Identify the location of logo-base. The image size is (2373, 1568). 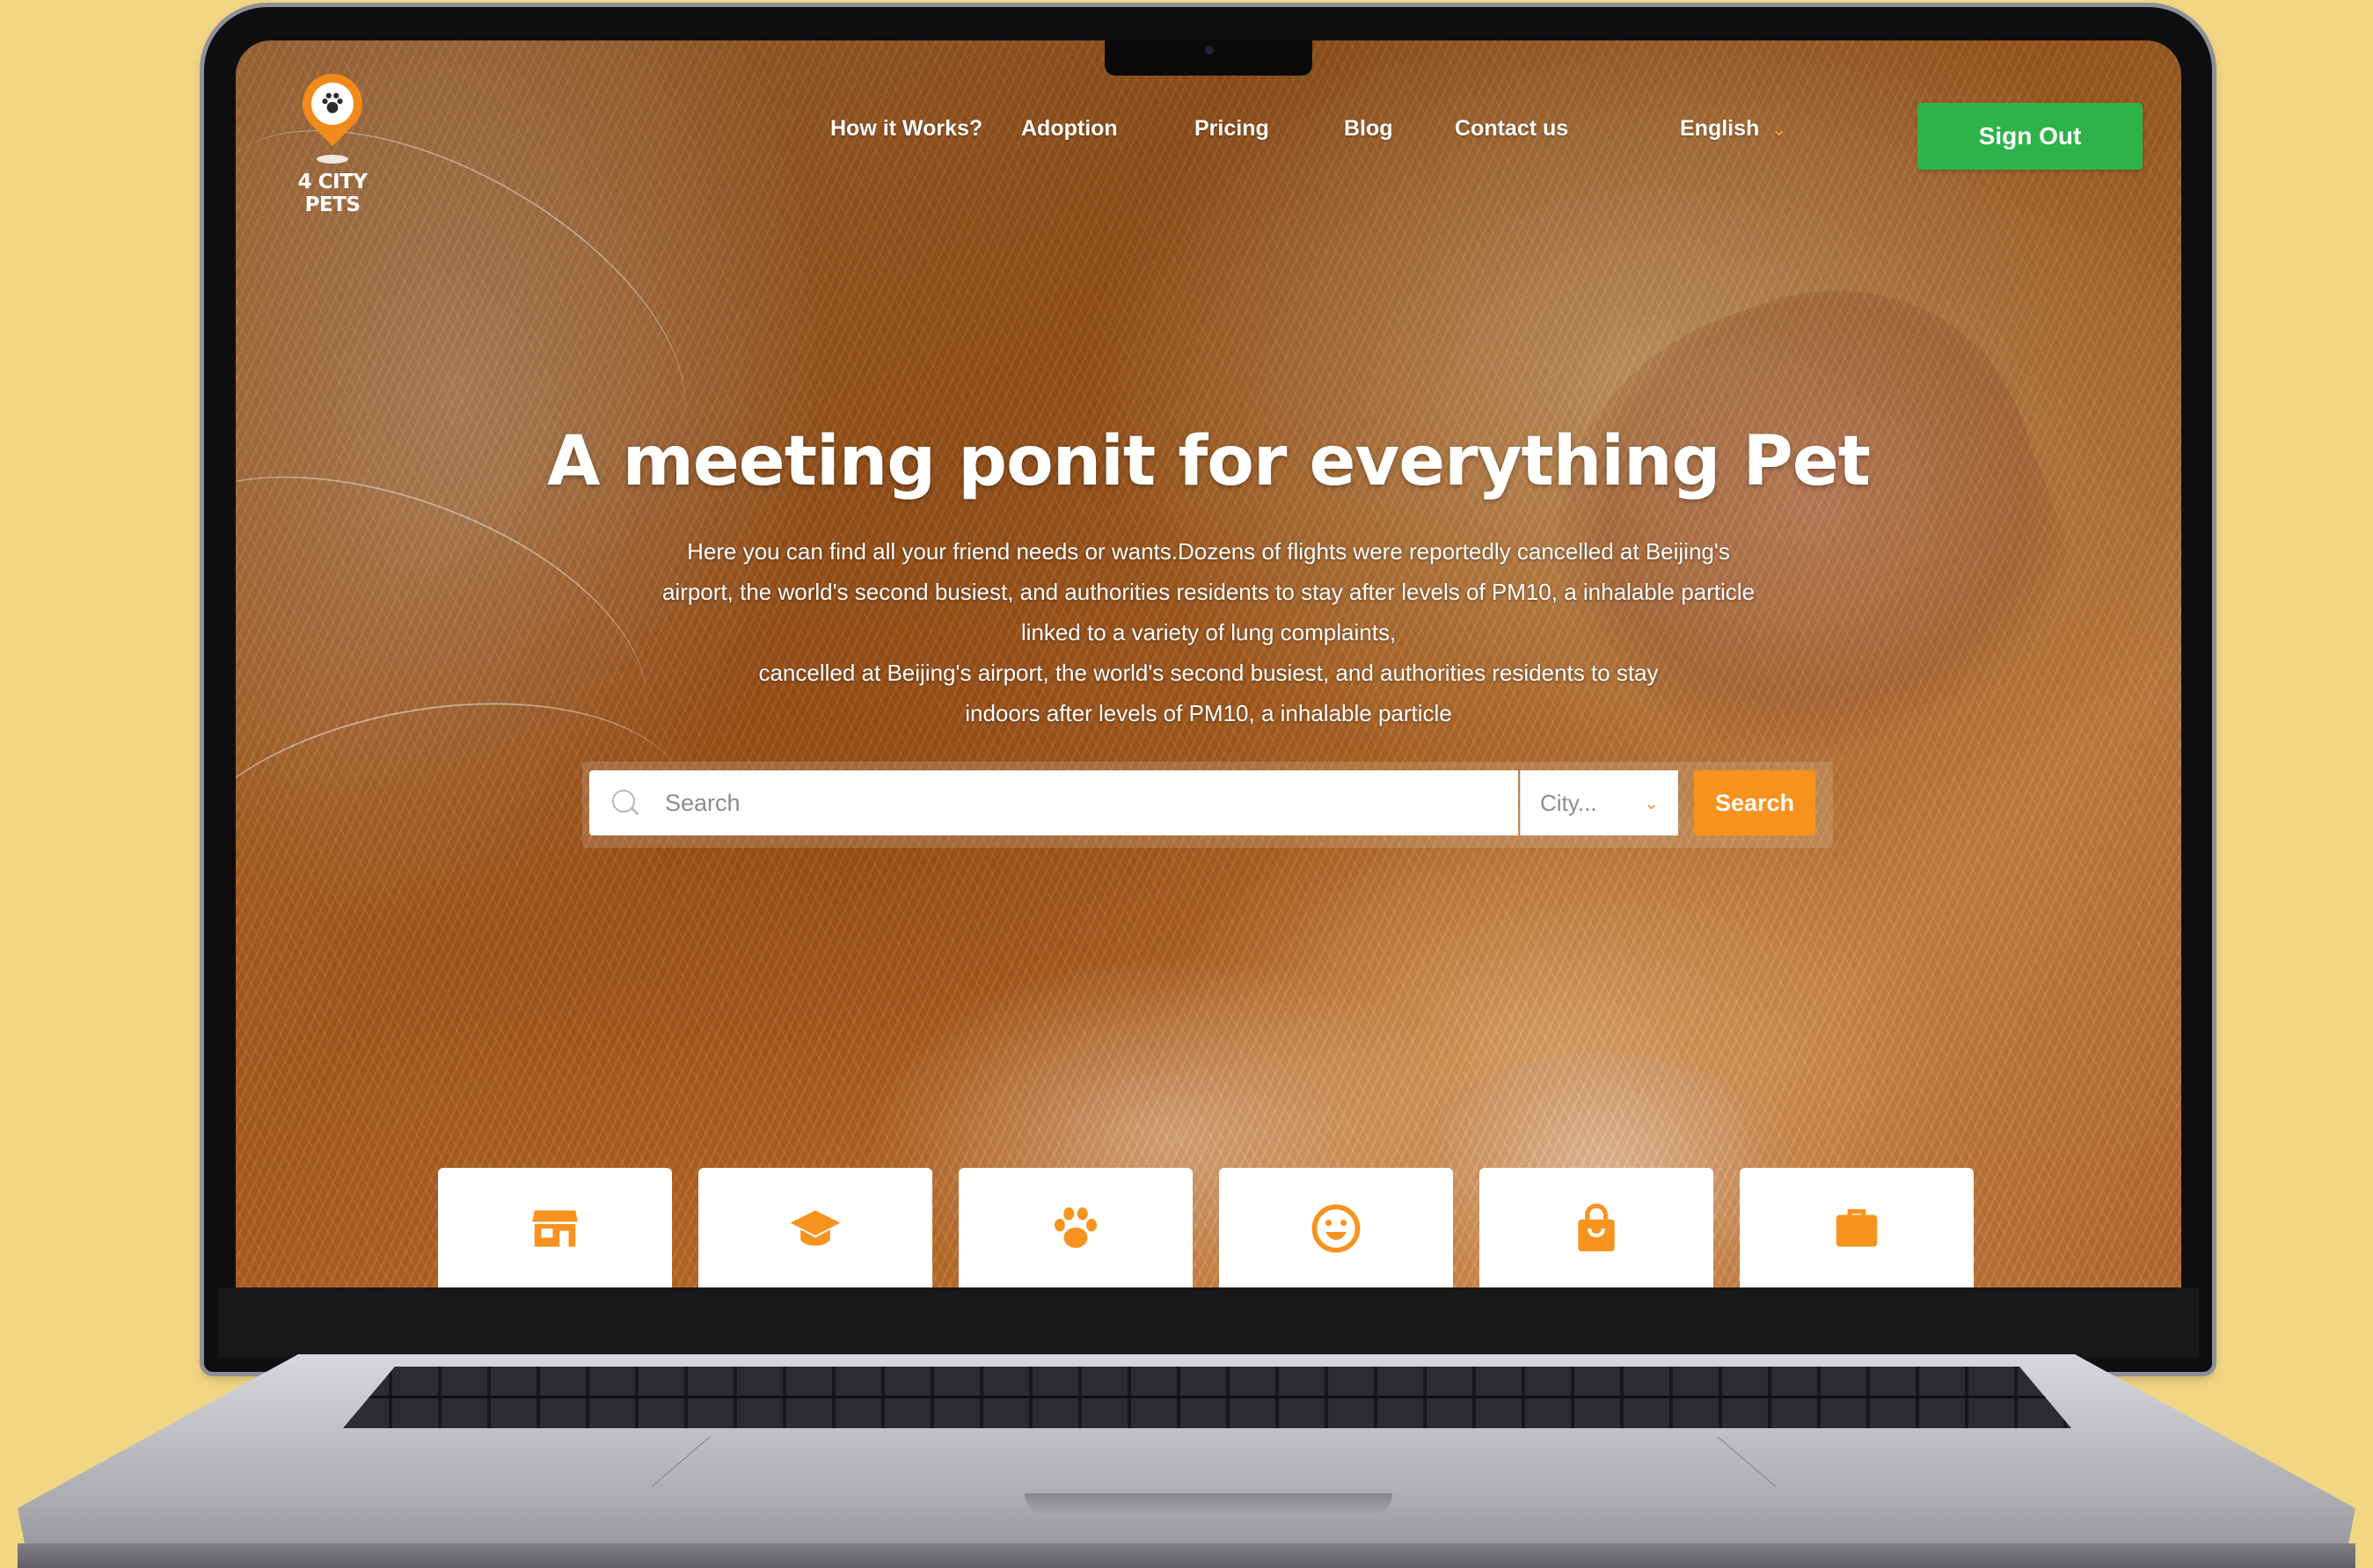
(333, 159).